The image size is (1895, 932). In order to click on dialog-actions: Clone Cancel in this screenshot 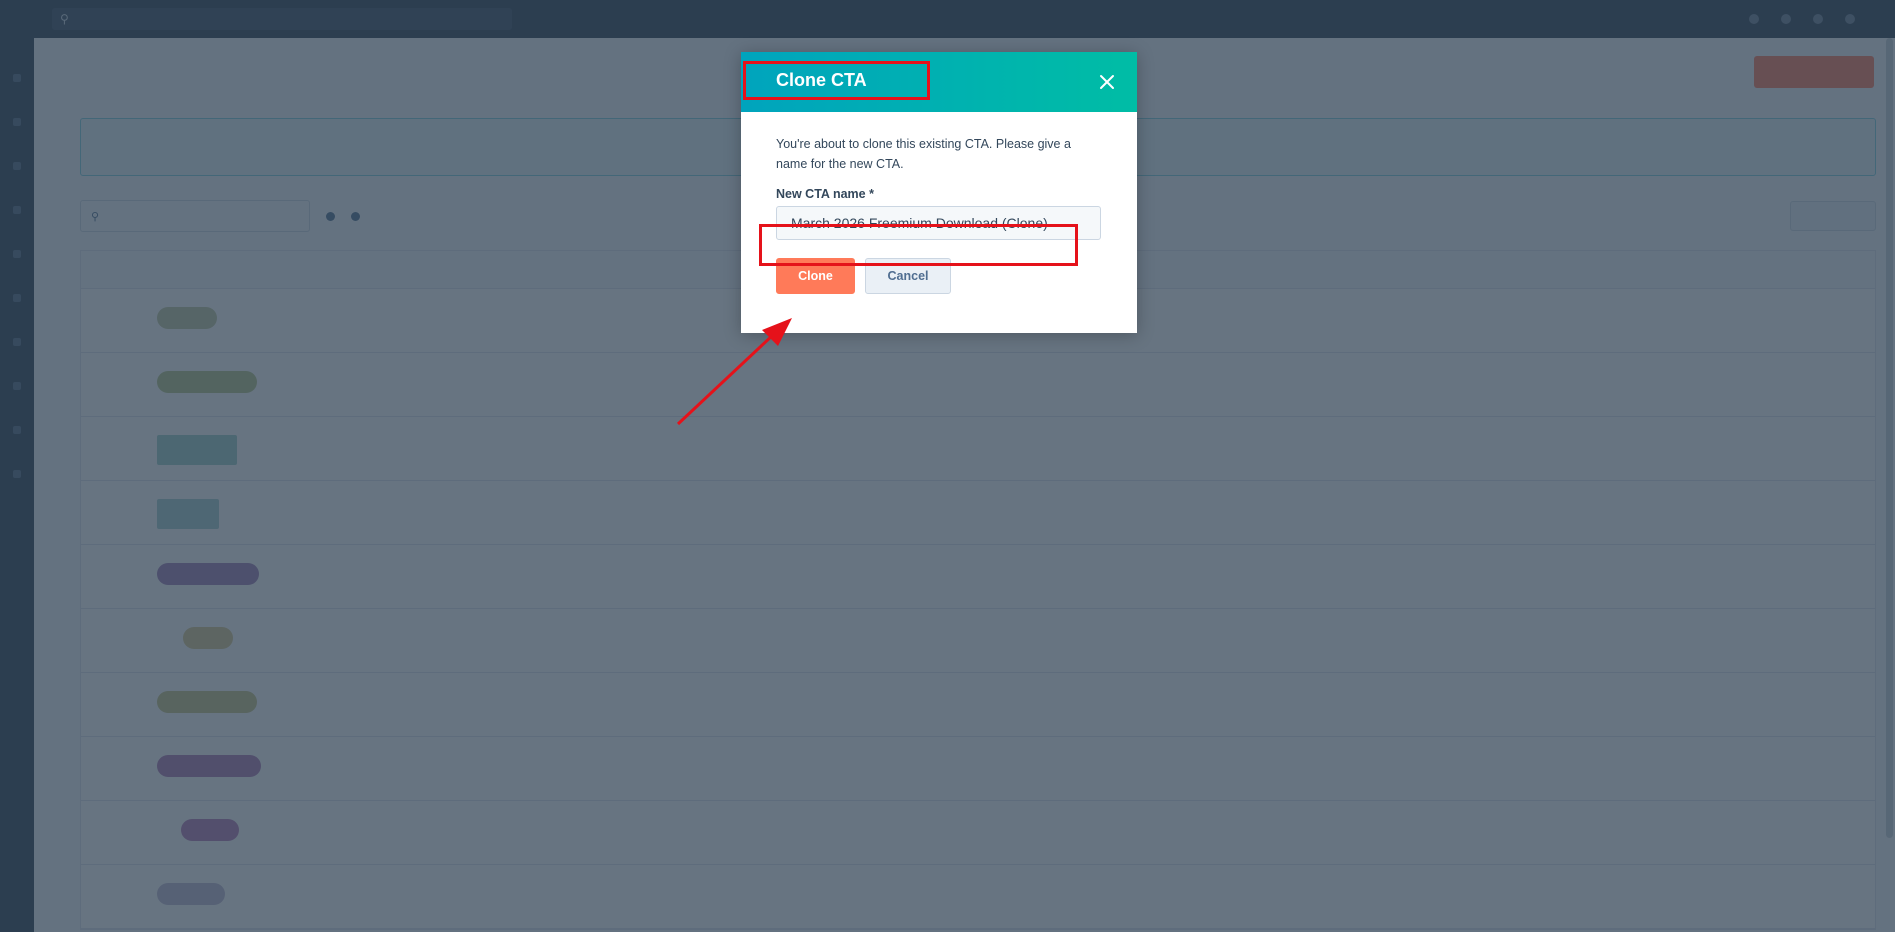, I will do `click(939, 276)`.